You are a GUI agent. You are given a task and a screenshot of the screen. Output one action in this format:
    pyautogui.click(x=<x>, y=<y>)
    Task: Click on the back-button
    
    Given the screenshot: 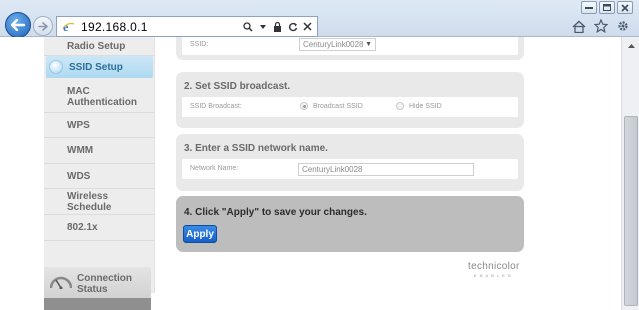 What is the action you would take?
    pyautogui.click(x=18, y=25)
    